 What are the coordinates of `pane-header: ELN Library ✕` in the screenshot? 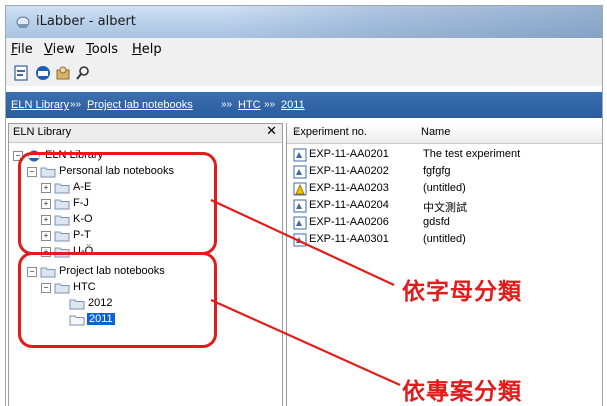 It's located at (145, 133).